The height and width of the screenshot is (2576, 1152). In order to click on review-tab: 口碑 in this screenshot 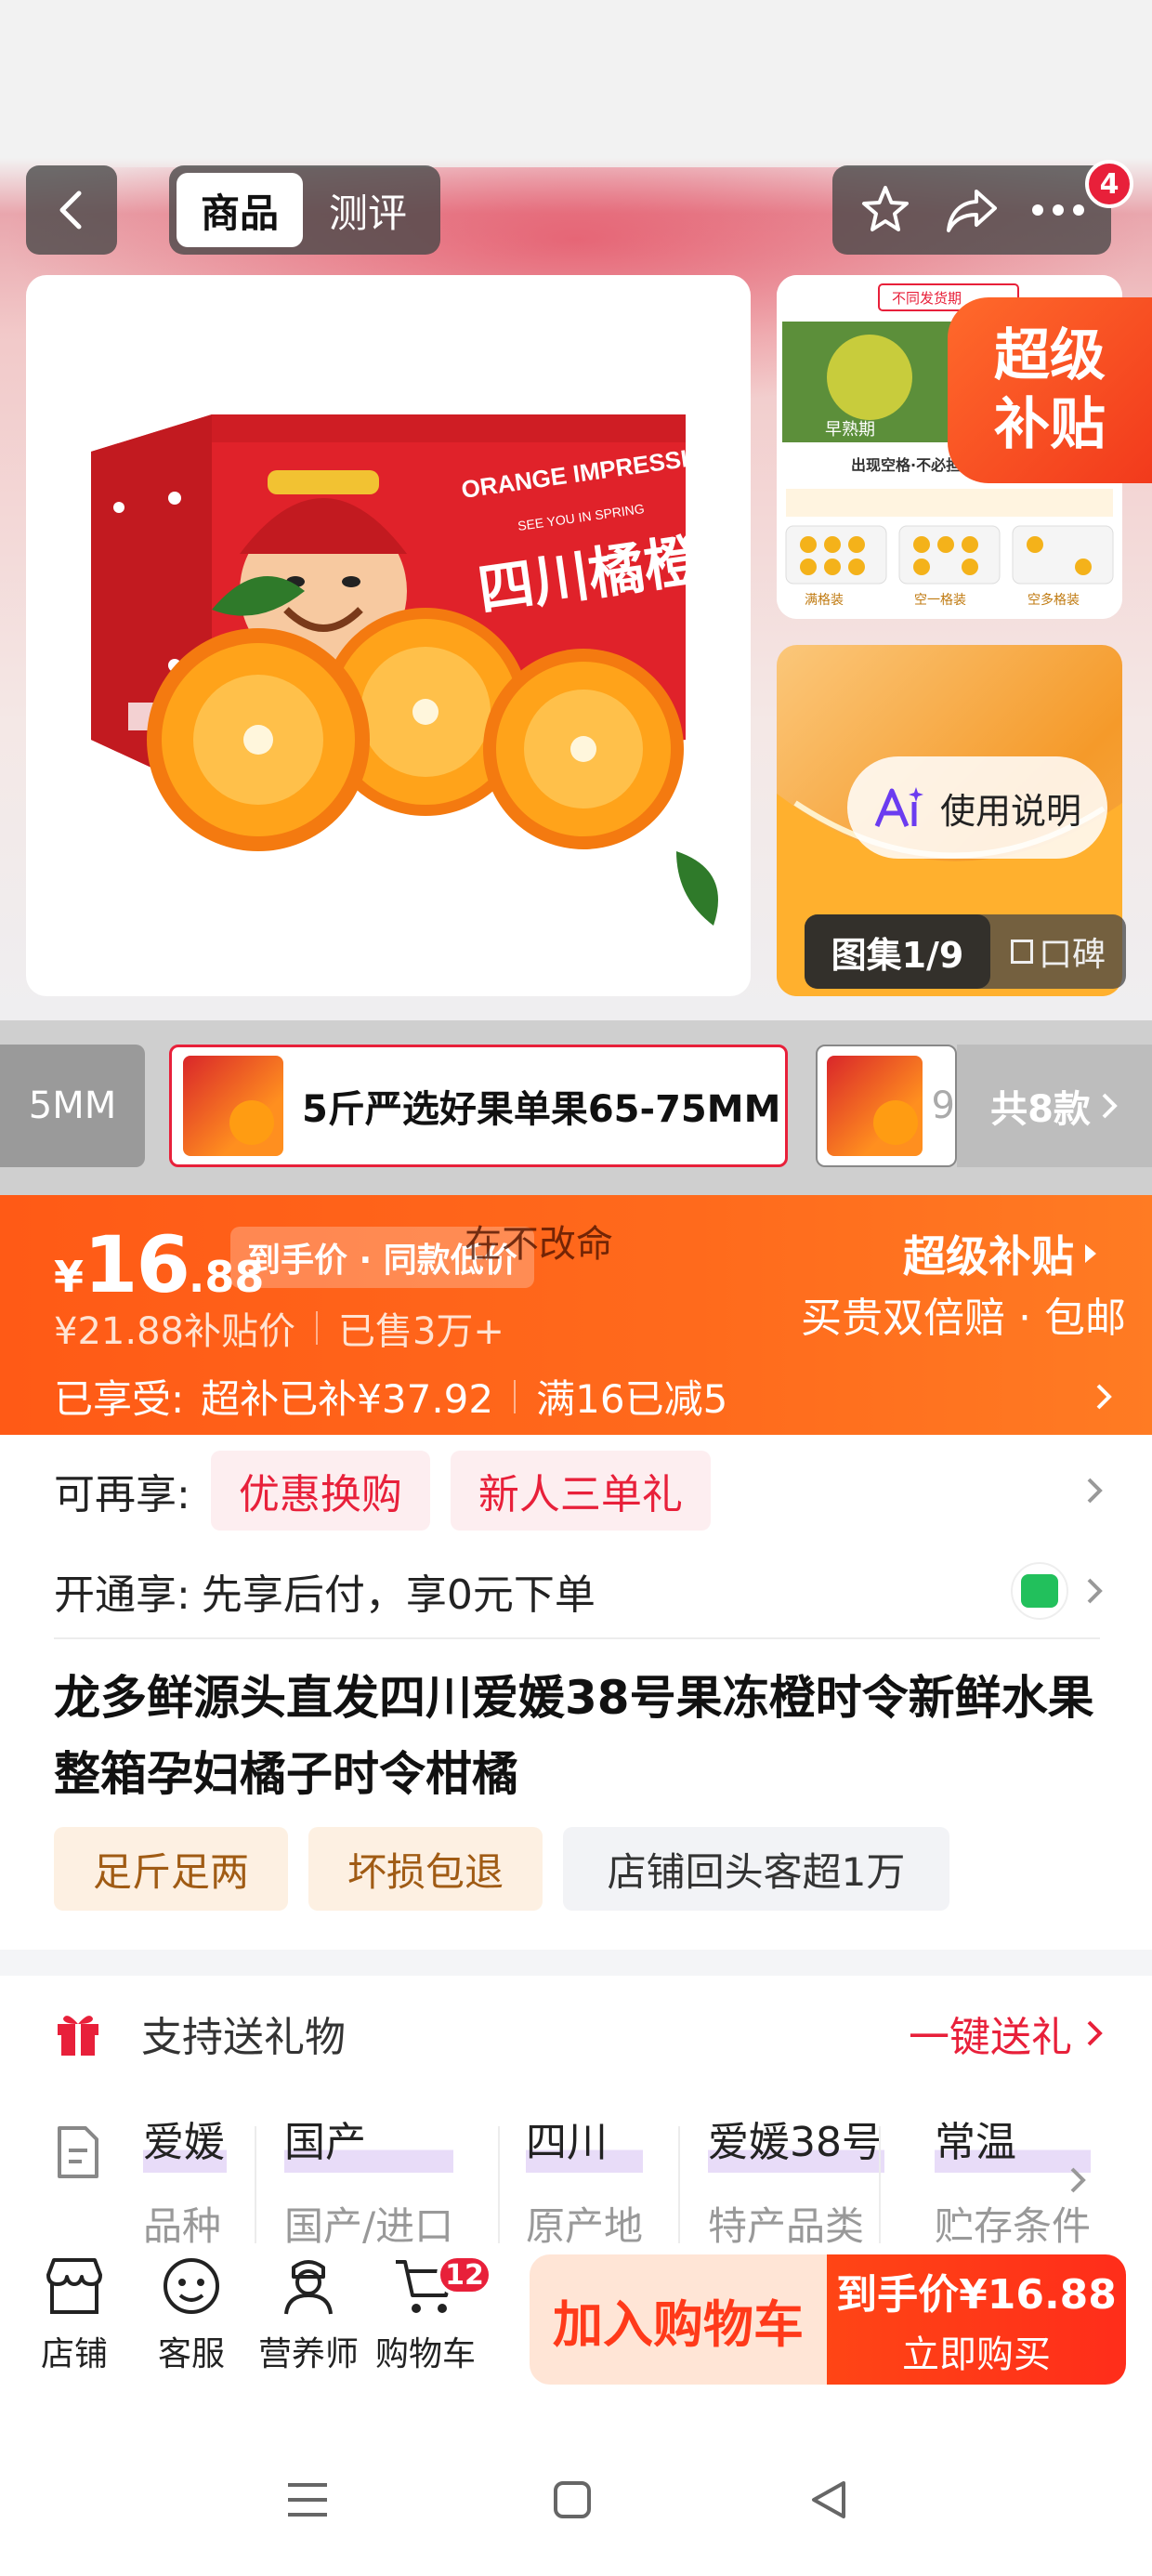, I will do `click(1058, 951)`.